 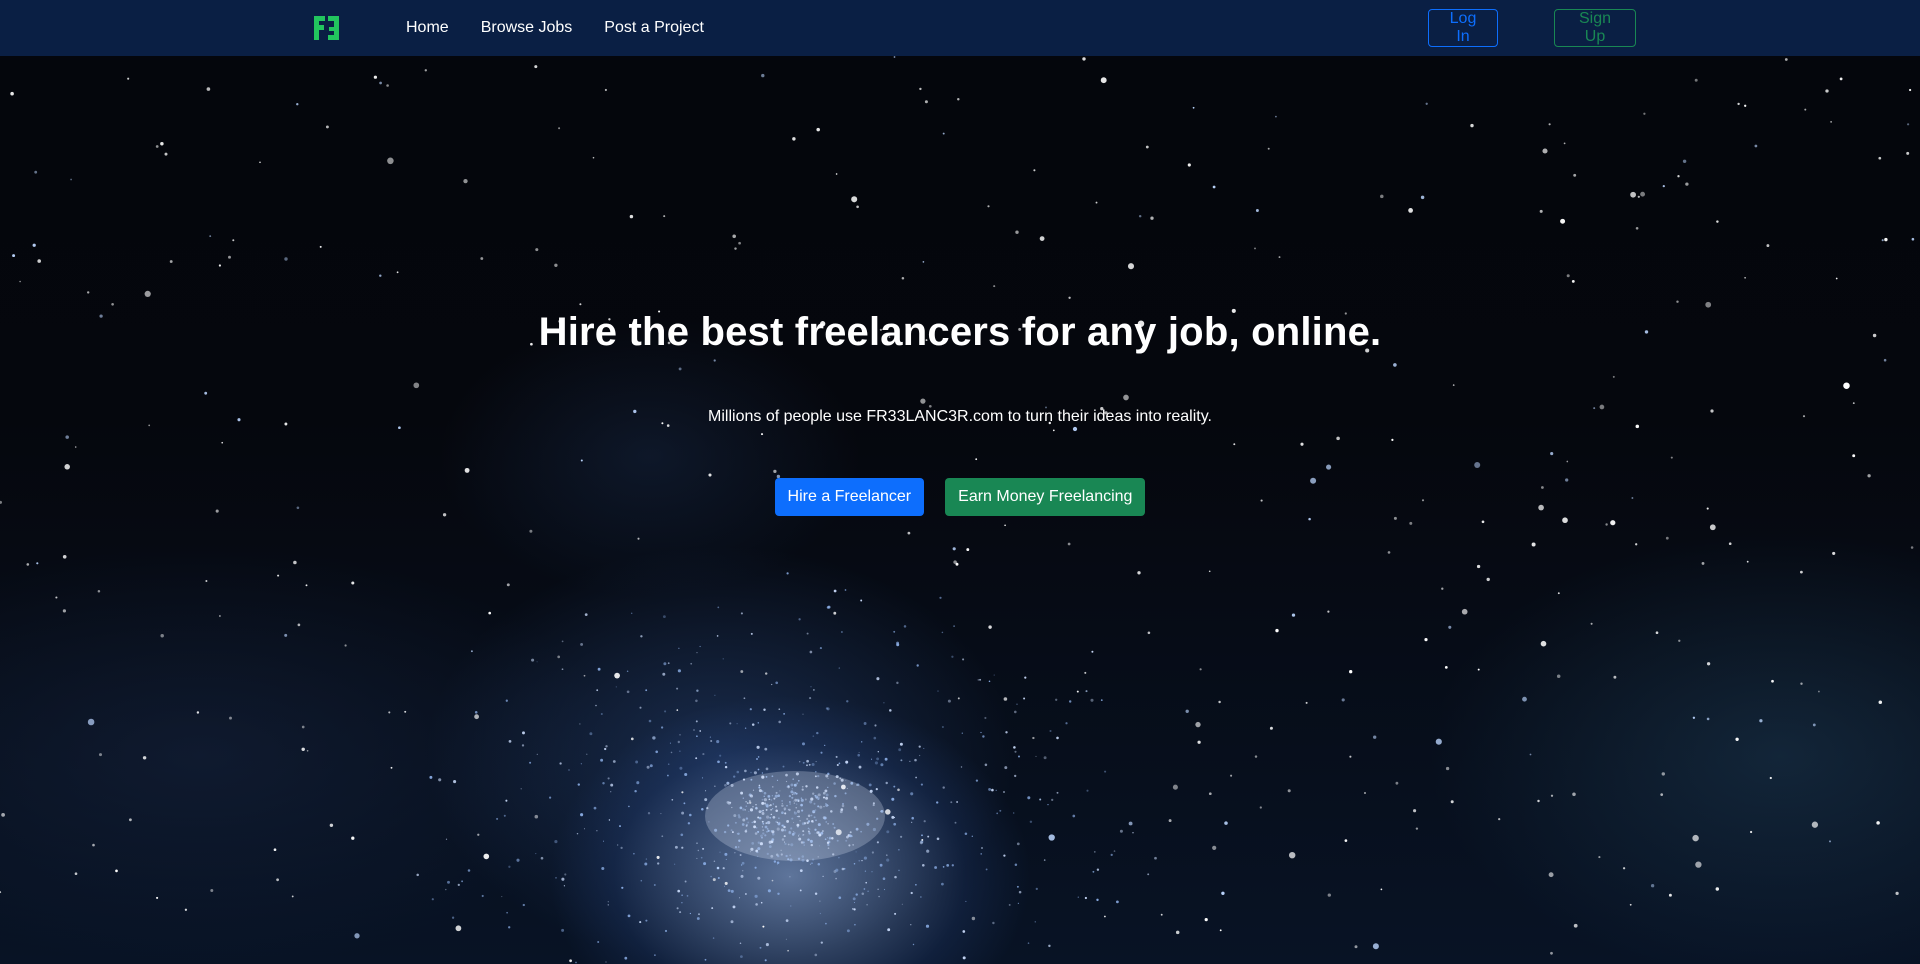 What do you see at coordinates (1532, 28) in the screenshot?
I see `auth-buttons: Log In Sign Up` at bounding box center [1532, 28].